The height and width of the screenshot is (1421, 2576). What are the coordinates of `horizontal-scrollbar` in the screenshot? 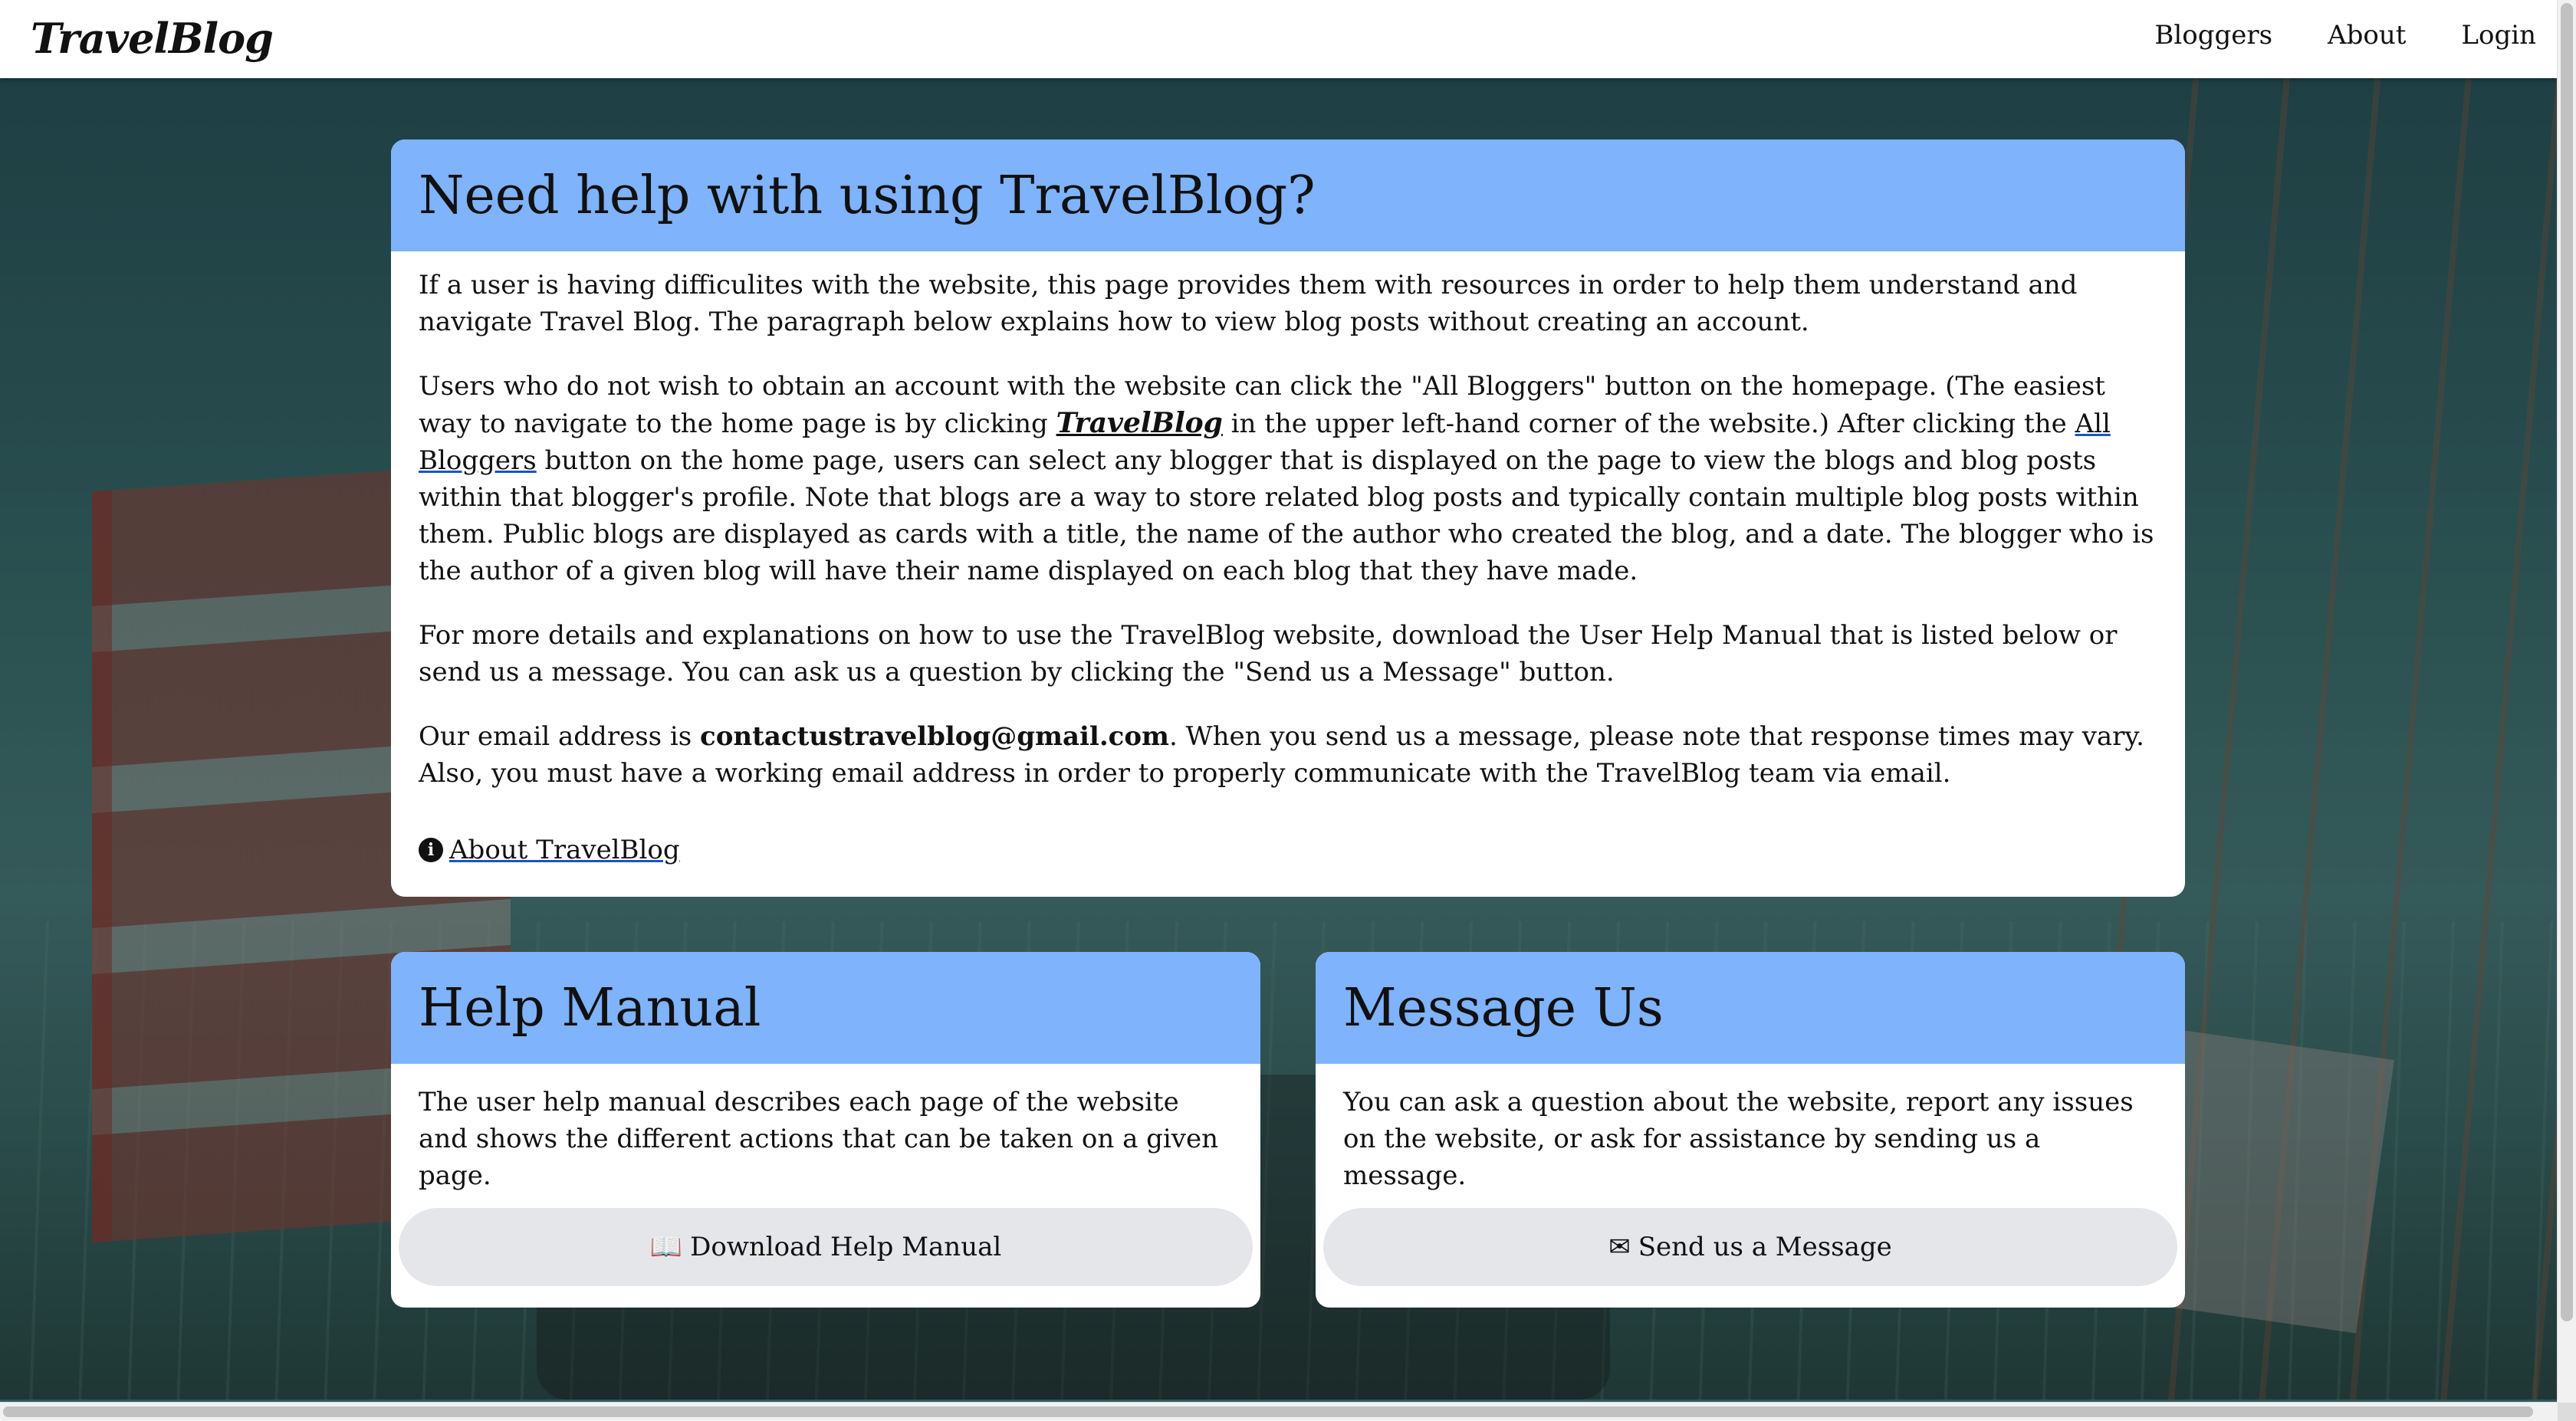 It's located at (1279, 1411).